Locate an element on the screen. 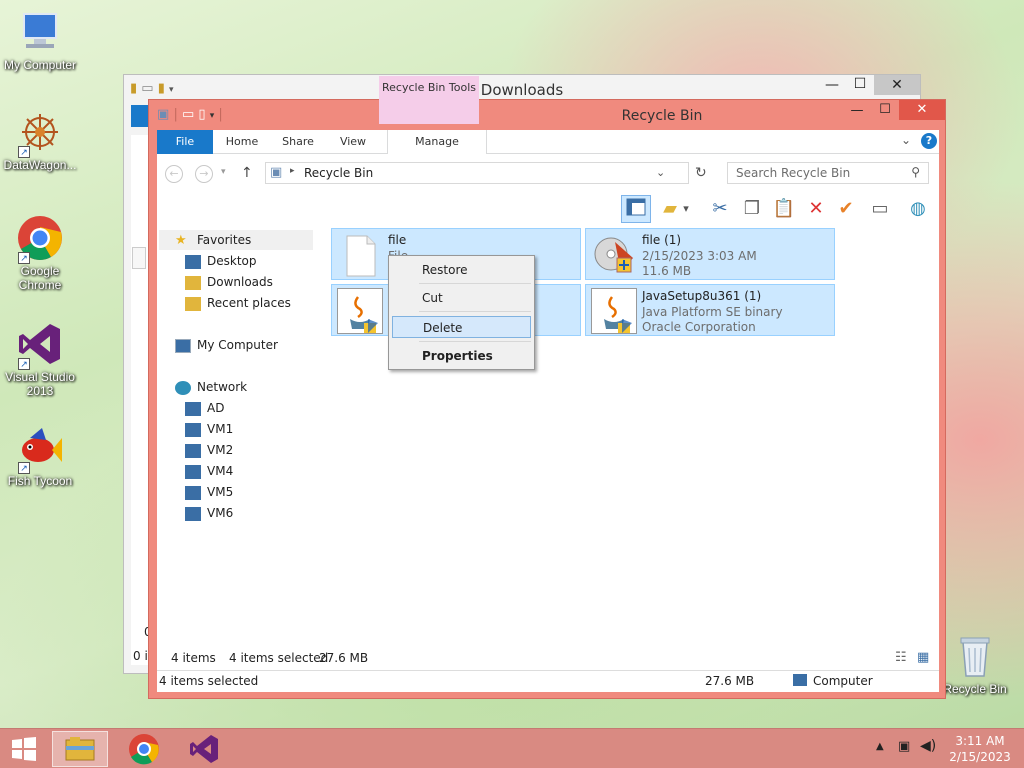 The image size is (1024, 768). tiles-view-icon: ▦ is located at coordinates (923, 657).